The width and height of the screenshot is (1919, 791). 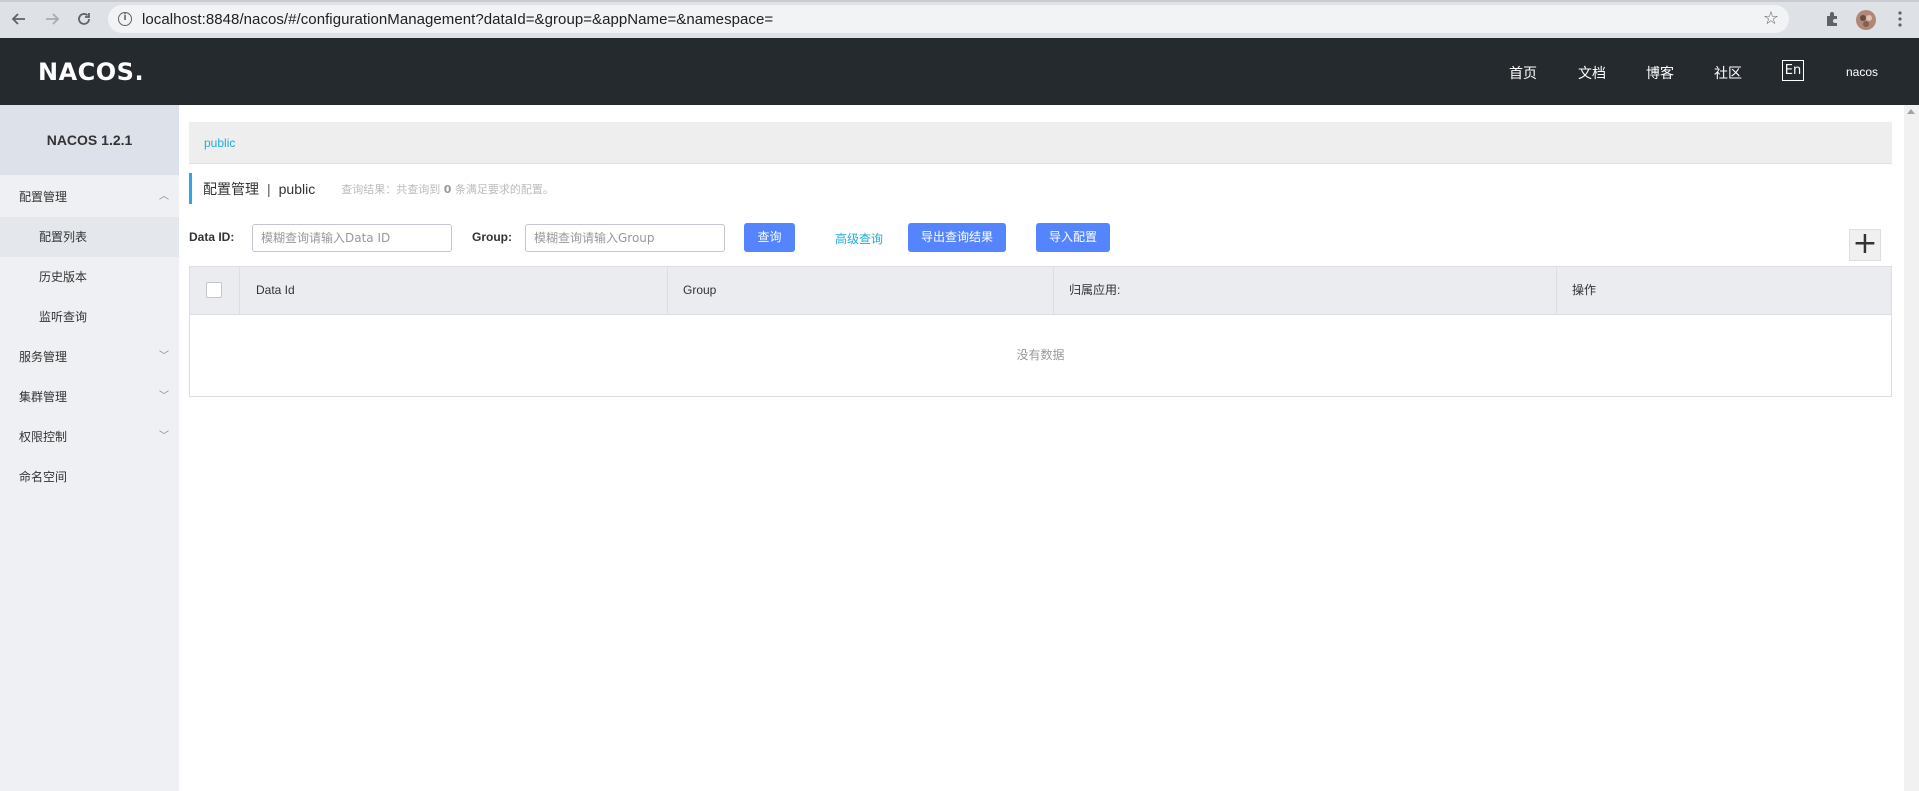 What do you see at coordinates (959, 1) in the screenshot?
I see `tab-strip` at bounding box center [959, 1].